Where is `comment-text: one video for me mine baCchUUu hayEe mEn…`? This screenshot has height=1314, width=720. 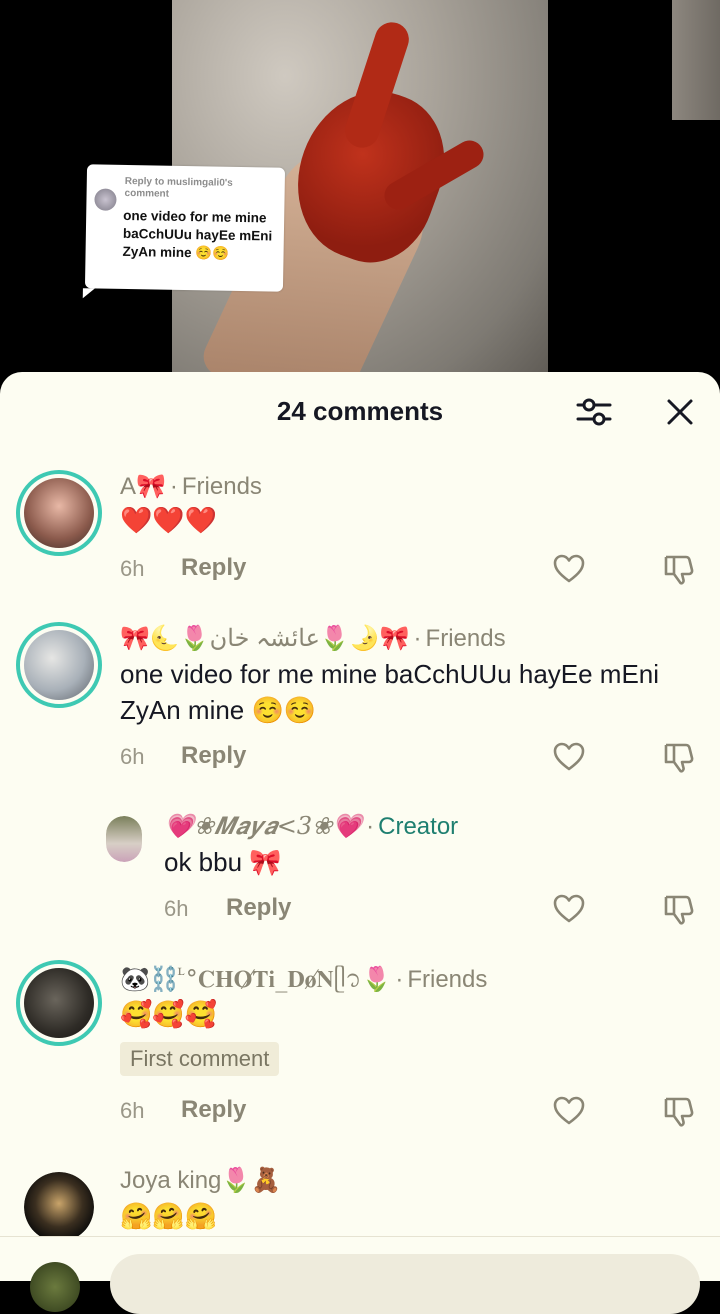
comment-text: one video for me mine baCchUUu hayEe mEn… is located at coordinates (390, 692).